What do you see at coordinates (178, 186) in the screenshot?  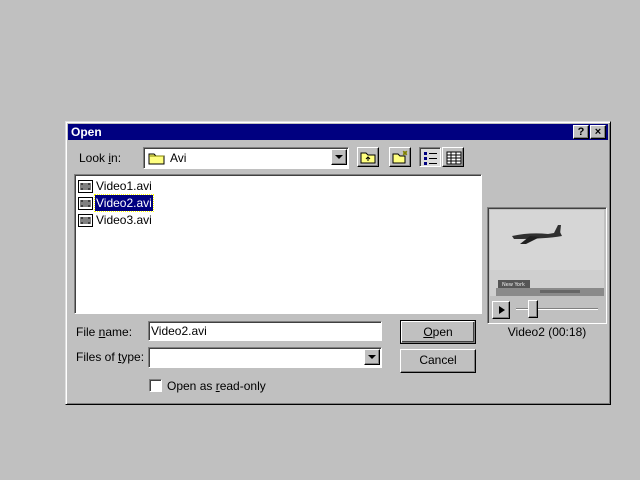 I see `file-list-item: Video1.avi` at bounding box center [178, 186].